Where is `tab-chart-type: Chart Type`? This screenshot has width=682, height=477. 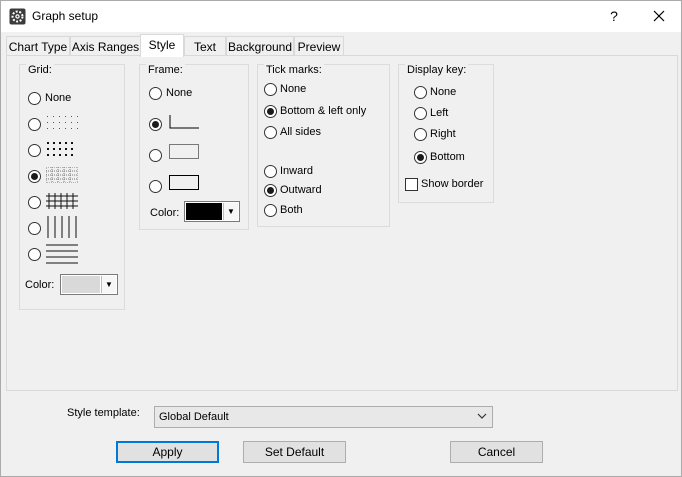
tab-chart-type: Chart Type is located at coordinates (38, 46).